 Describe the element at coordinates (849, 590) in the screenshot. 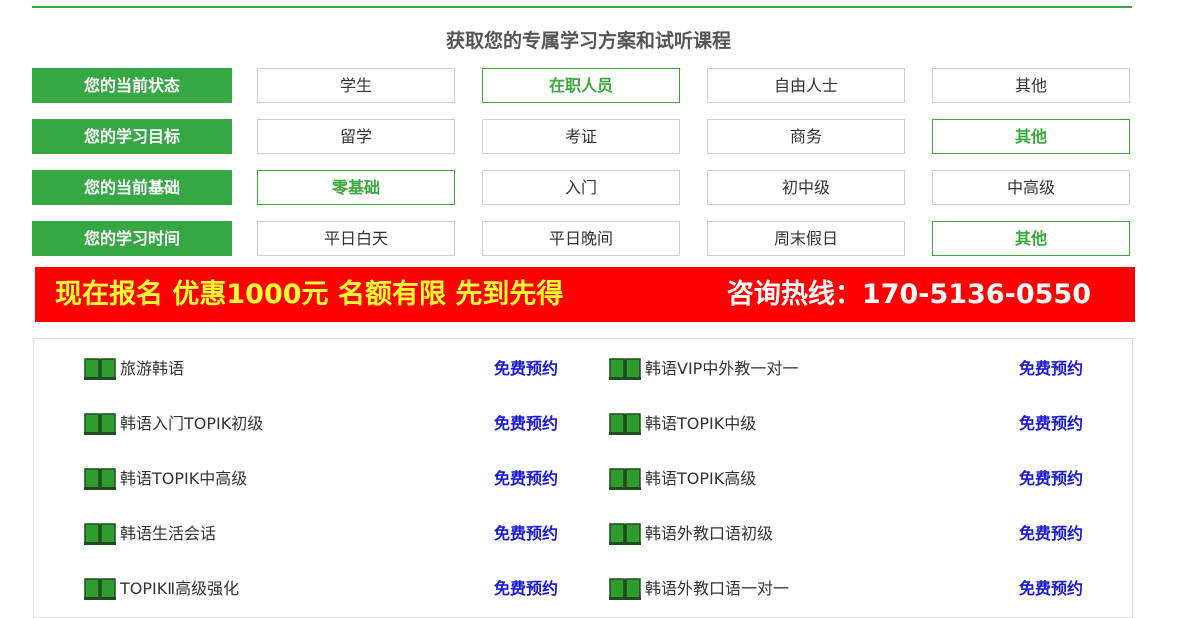

I see `course-item: 韩语外教口语一对一 免费预约` at that location.